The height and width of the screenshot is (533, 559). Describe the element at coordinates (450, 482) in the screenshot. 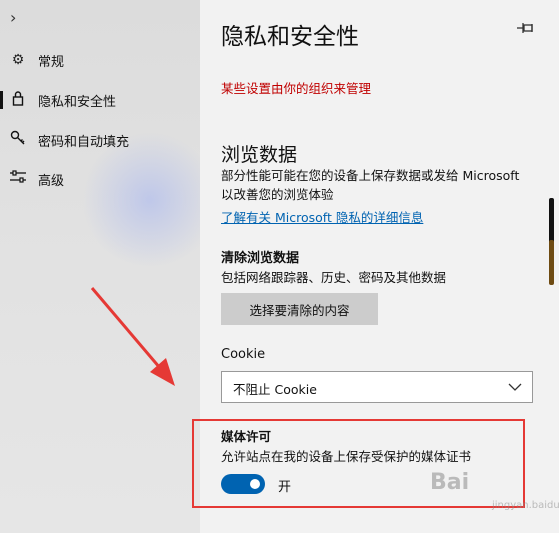

I see `watermark-text: Bai` at that location.